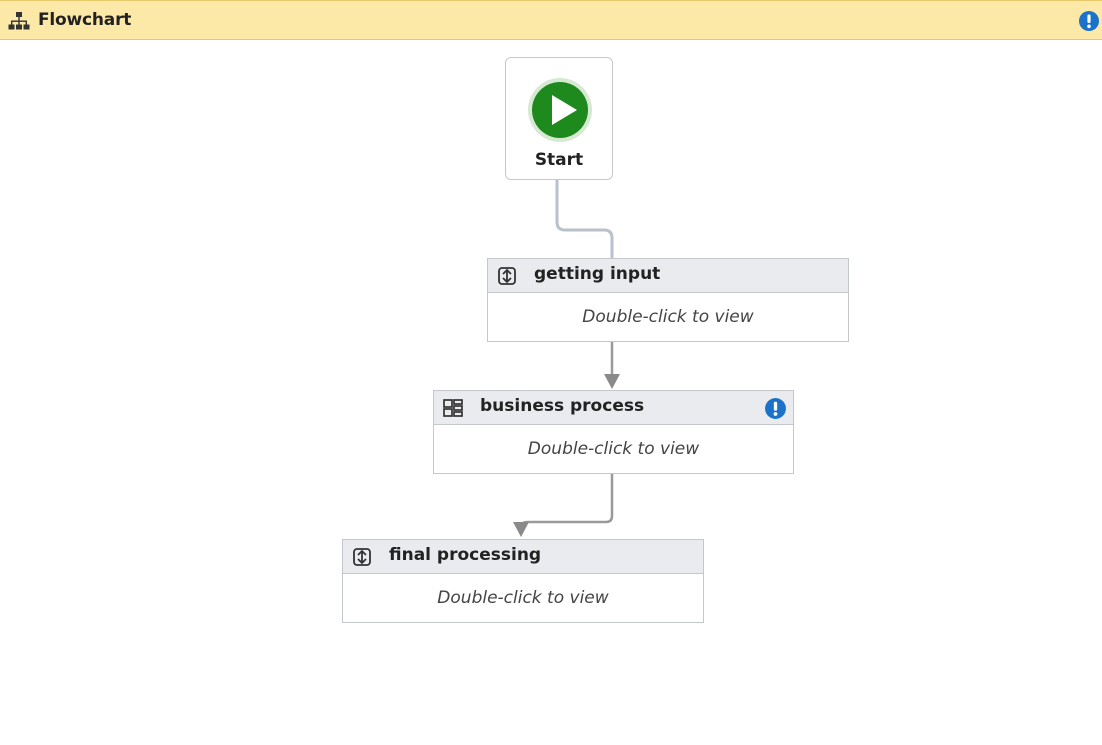 Image resolution: width=1102 pixels, height=745 pixels. Describe the element at coordinates (453, 408) in the screenshot. I see `sequence-icon` at that location.